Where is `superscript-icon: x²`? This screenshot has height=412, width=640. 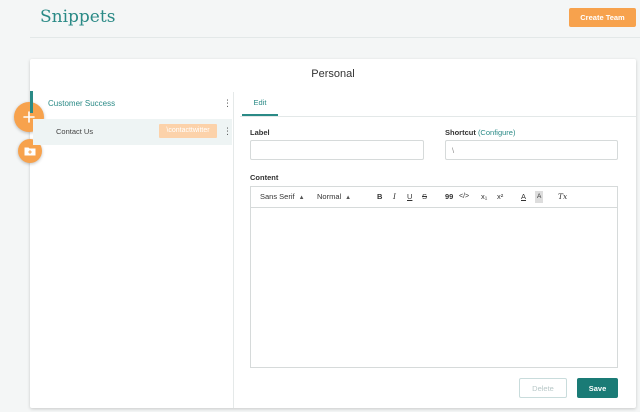
superscript-icon: x² is located at coordinates (500, 197).